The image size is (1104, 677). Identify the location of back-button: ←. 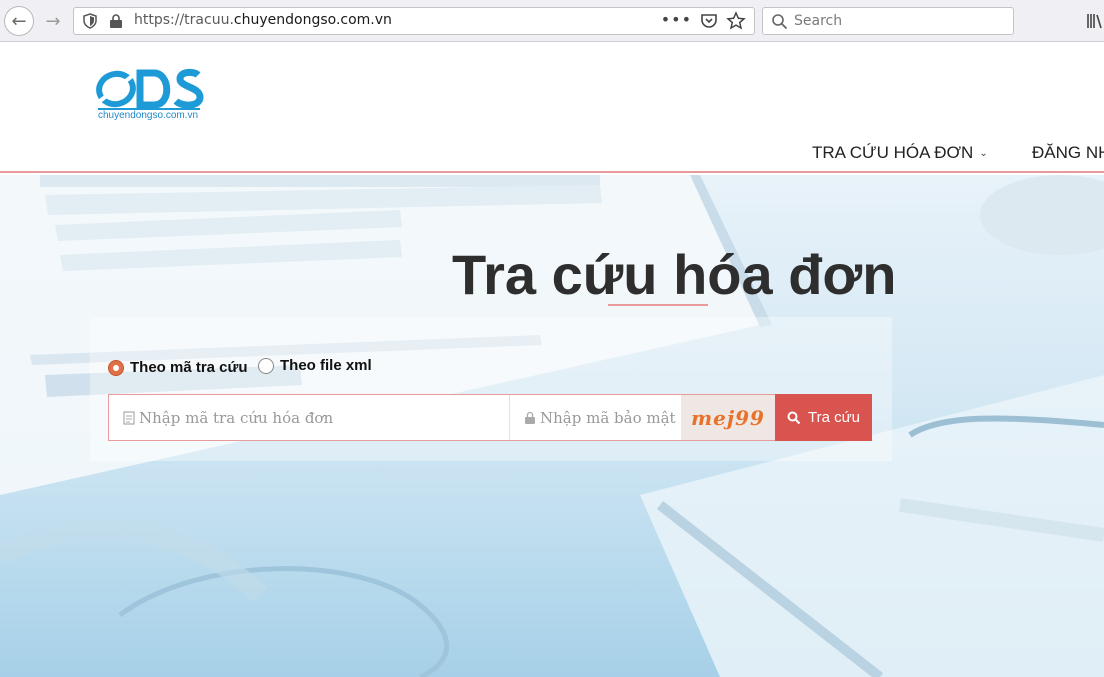
(19, 21).